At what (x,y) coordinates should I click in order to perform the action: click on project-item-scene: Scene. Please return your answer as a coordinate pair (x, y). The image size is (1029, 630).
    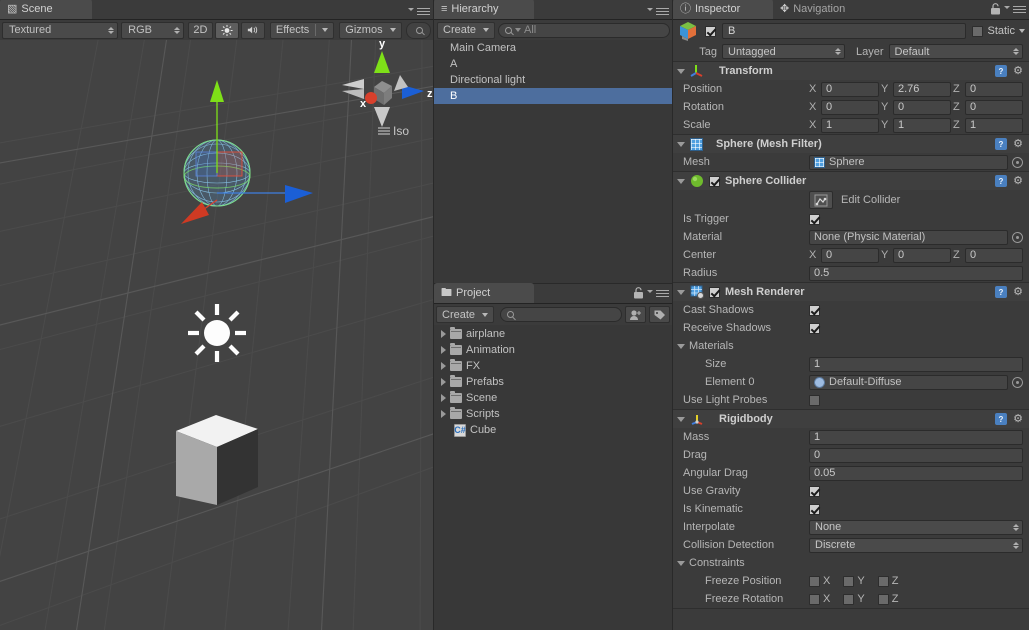
    Looking at the image, I should click on (553, 398).